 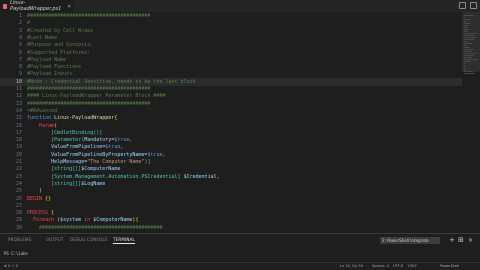 I want to click on status-eol: CRLF, so click(x=412, y=266).